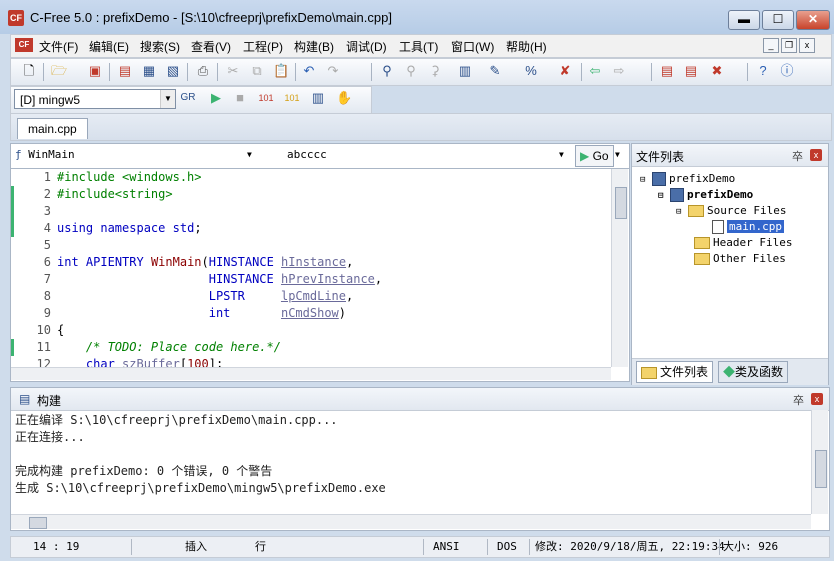 The width and height of the screenshot is (834, 561). Describe the element at coordinates (531, 71) in the screenshot. I see `format-icon: %` at that location.